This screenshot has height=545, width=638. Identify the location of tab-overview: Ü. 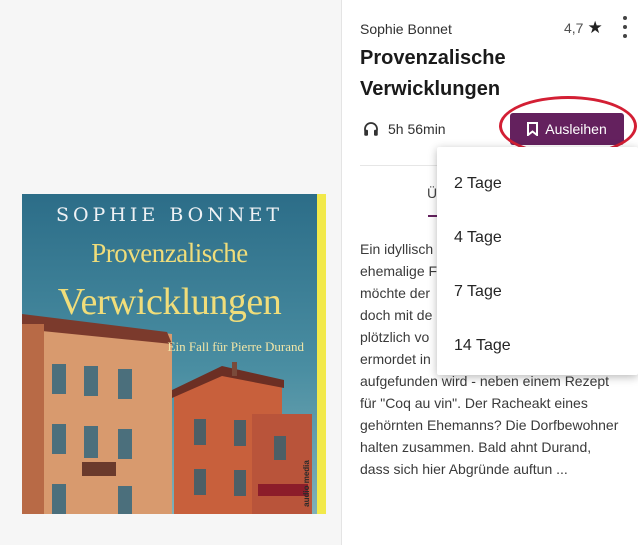
(432, 193).